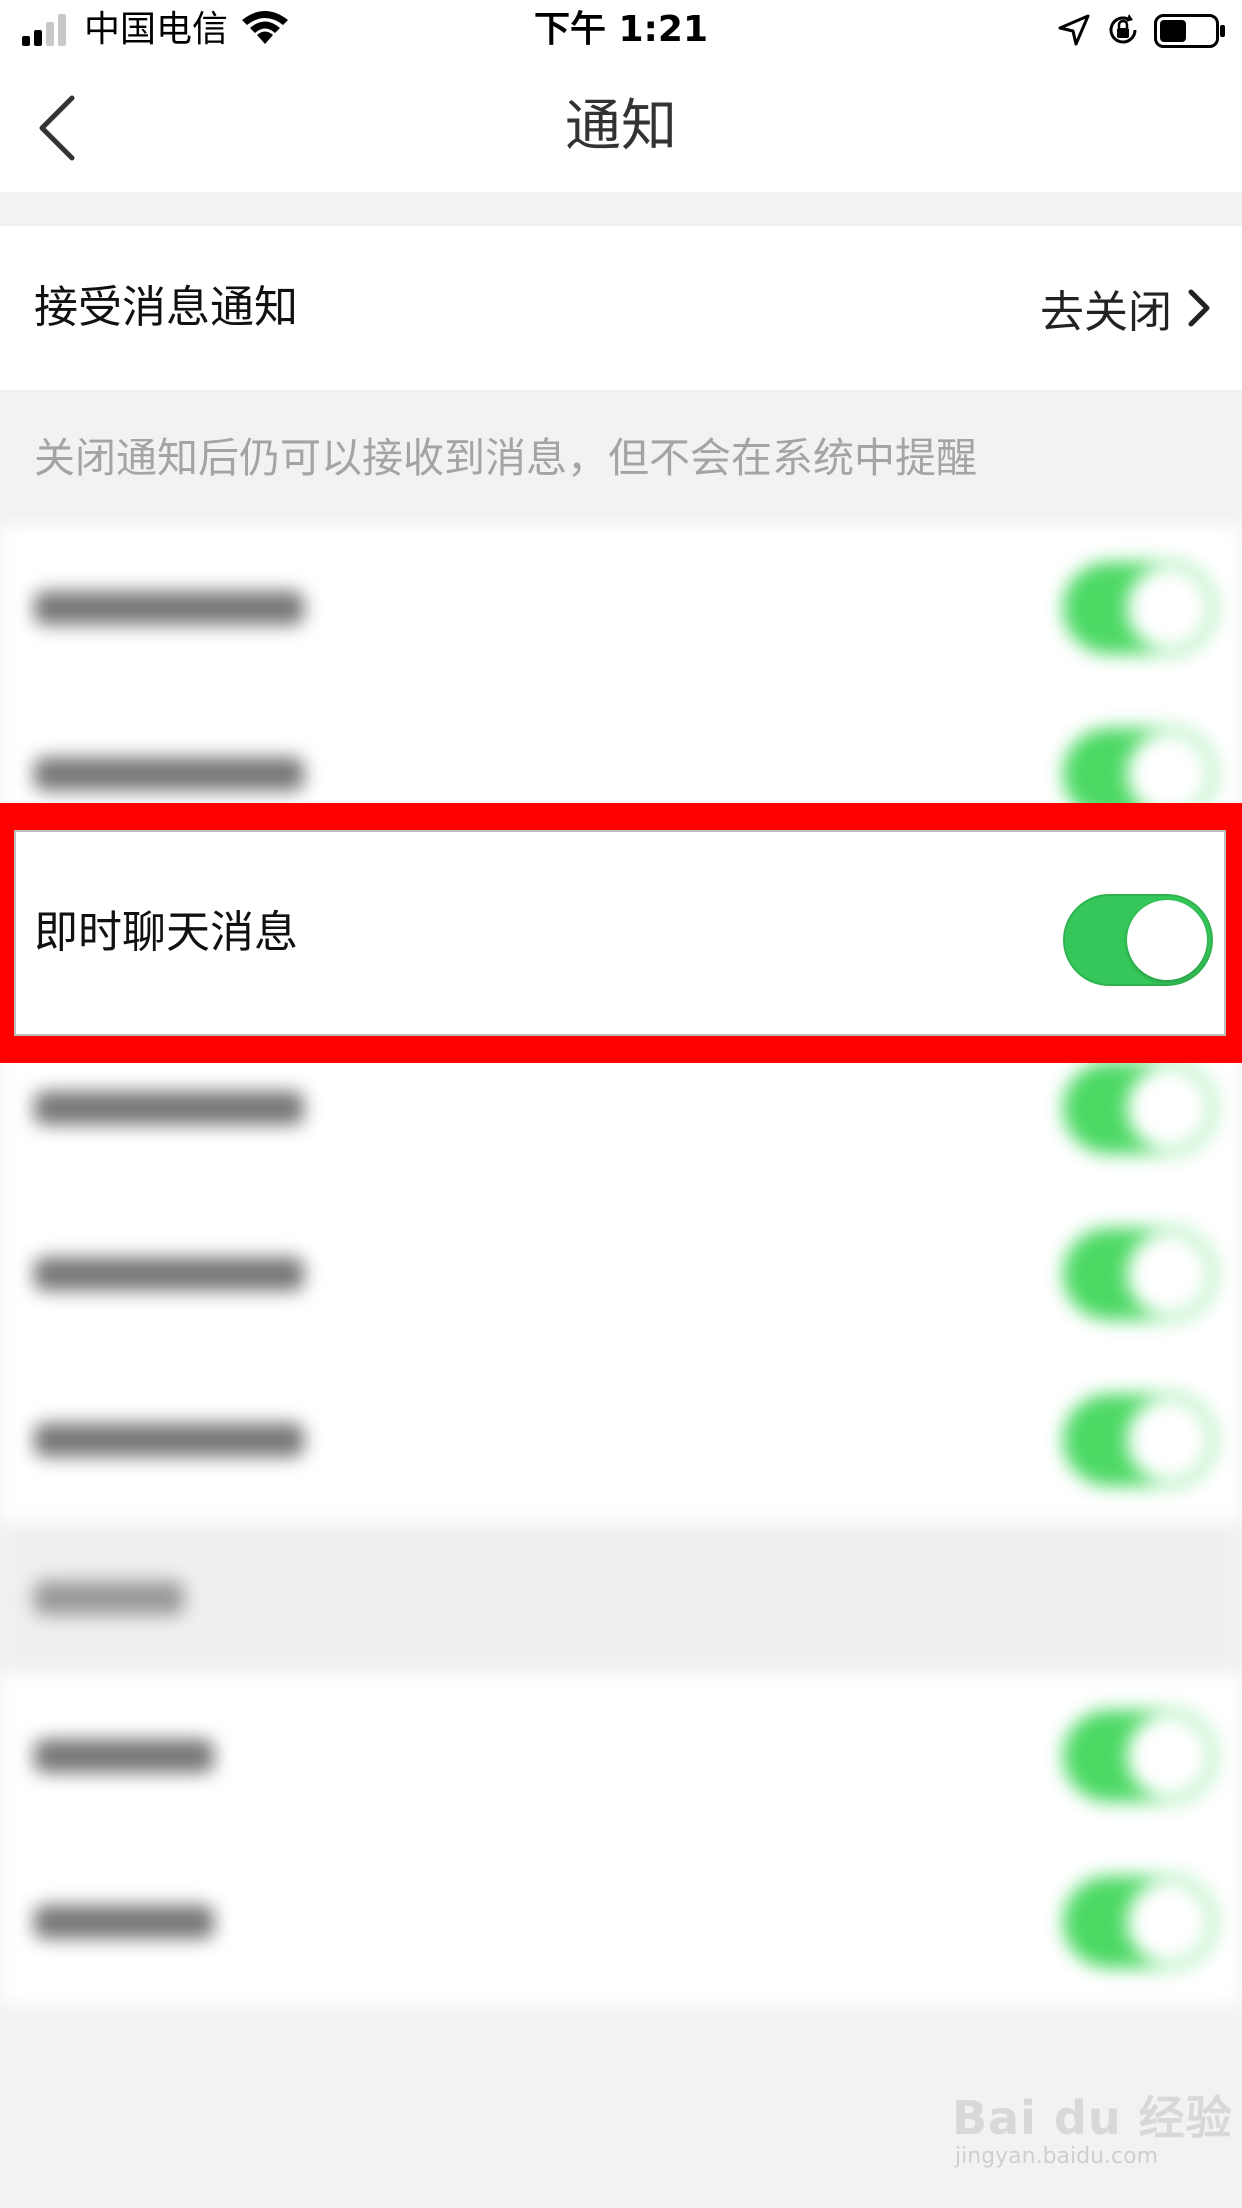 This screenshot has width=1242, height=2208. I want to click on baidu-watermark-url: jingyan.baidu.com, so click(1057, 2156).